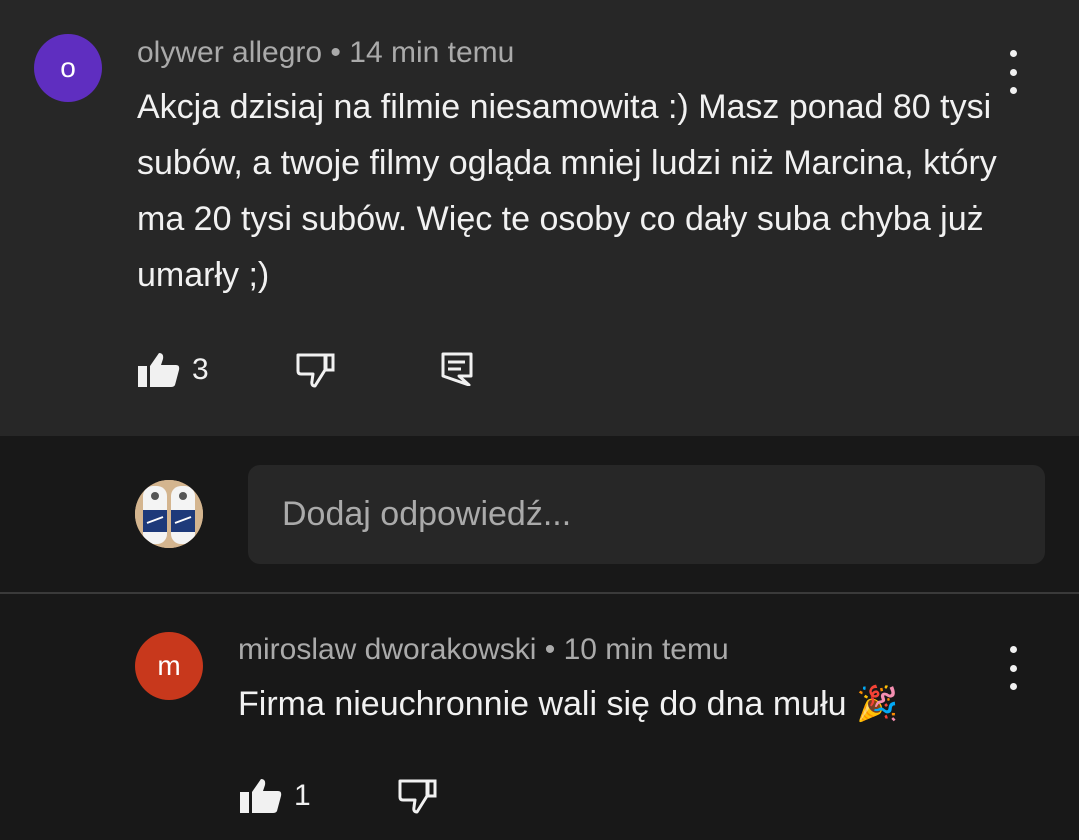  What do you see at coordinates (200, 369) in the screenshot?
I see `like-count: 3` at bounding box center [200, 369].